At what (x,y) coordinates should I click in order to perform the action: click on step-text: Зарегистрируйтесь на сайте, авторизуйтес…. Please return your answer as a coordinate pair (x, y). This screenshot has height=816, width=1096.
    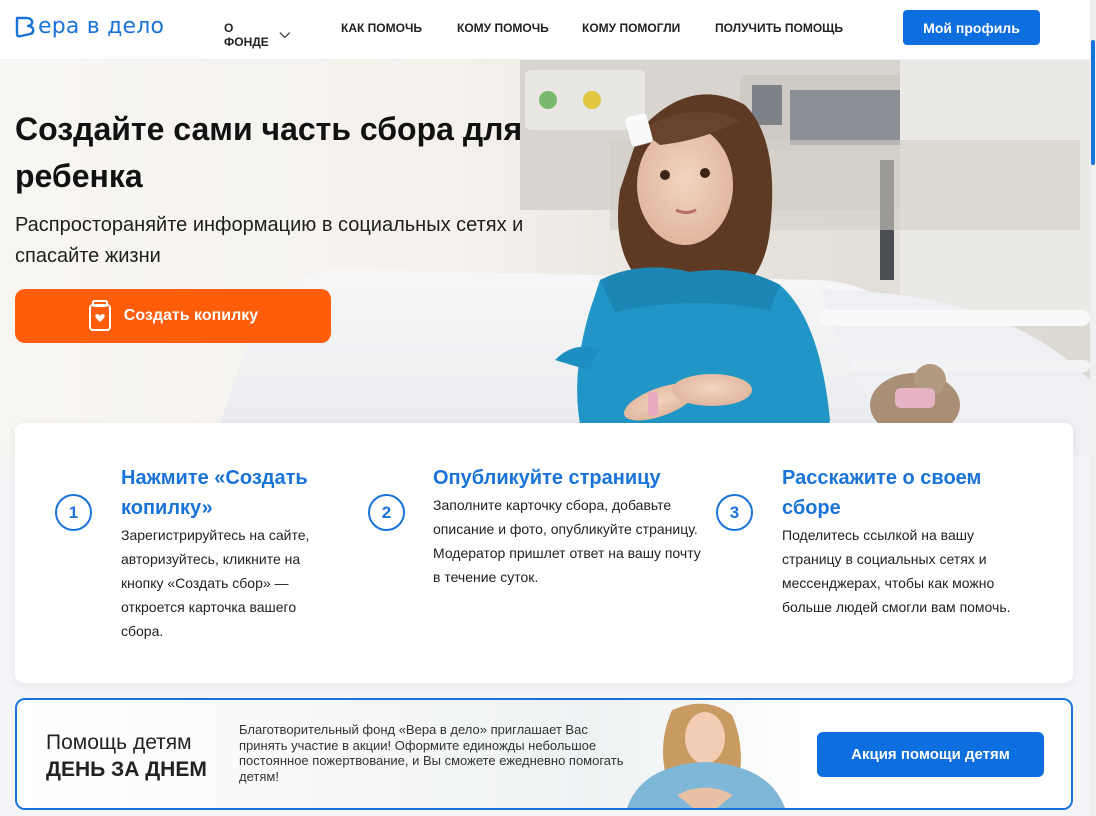
    Looking at the image, I should click on (215, 583).